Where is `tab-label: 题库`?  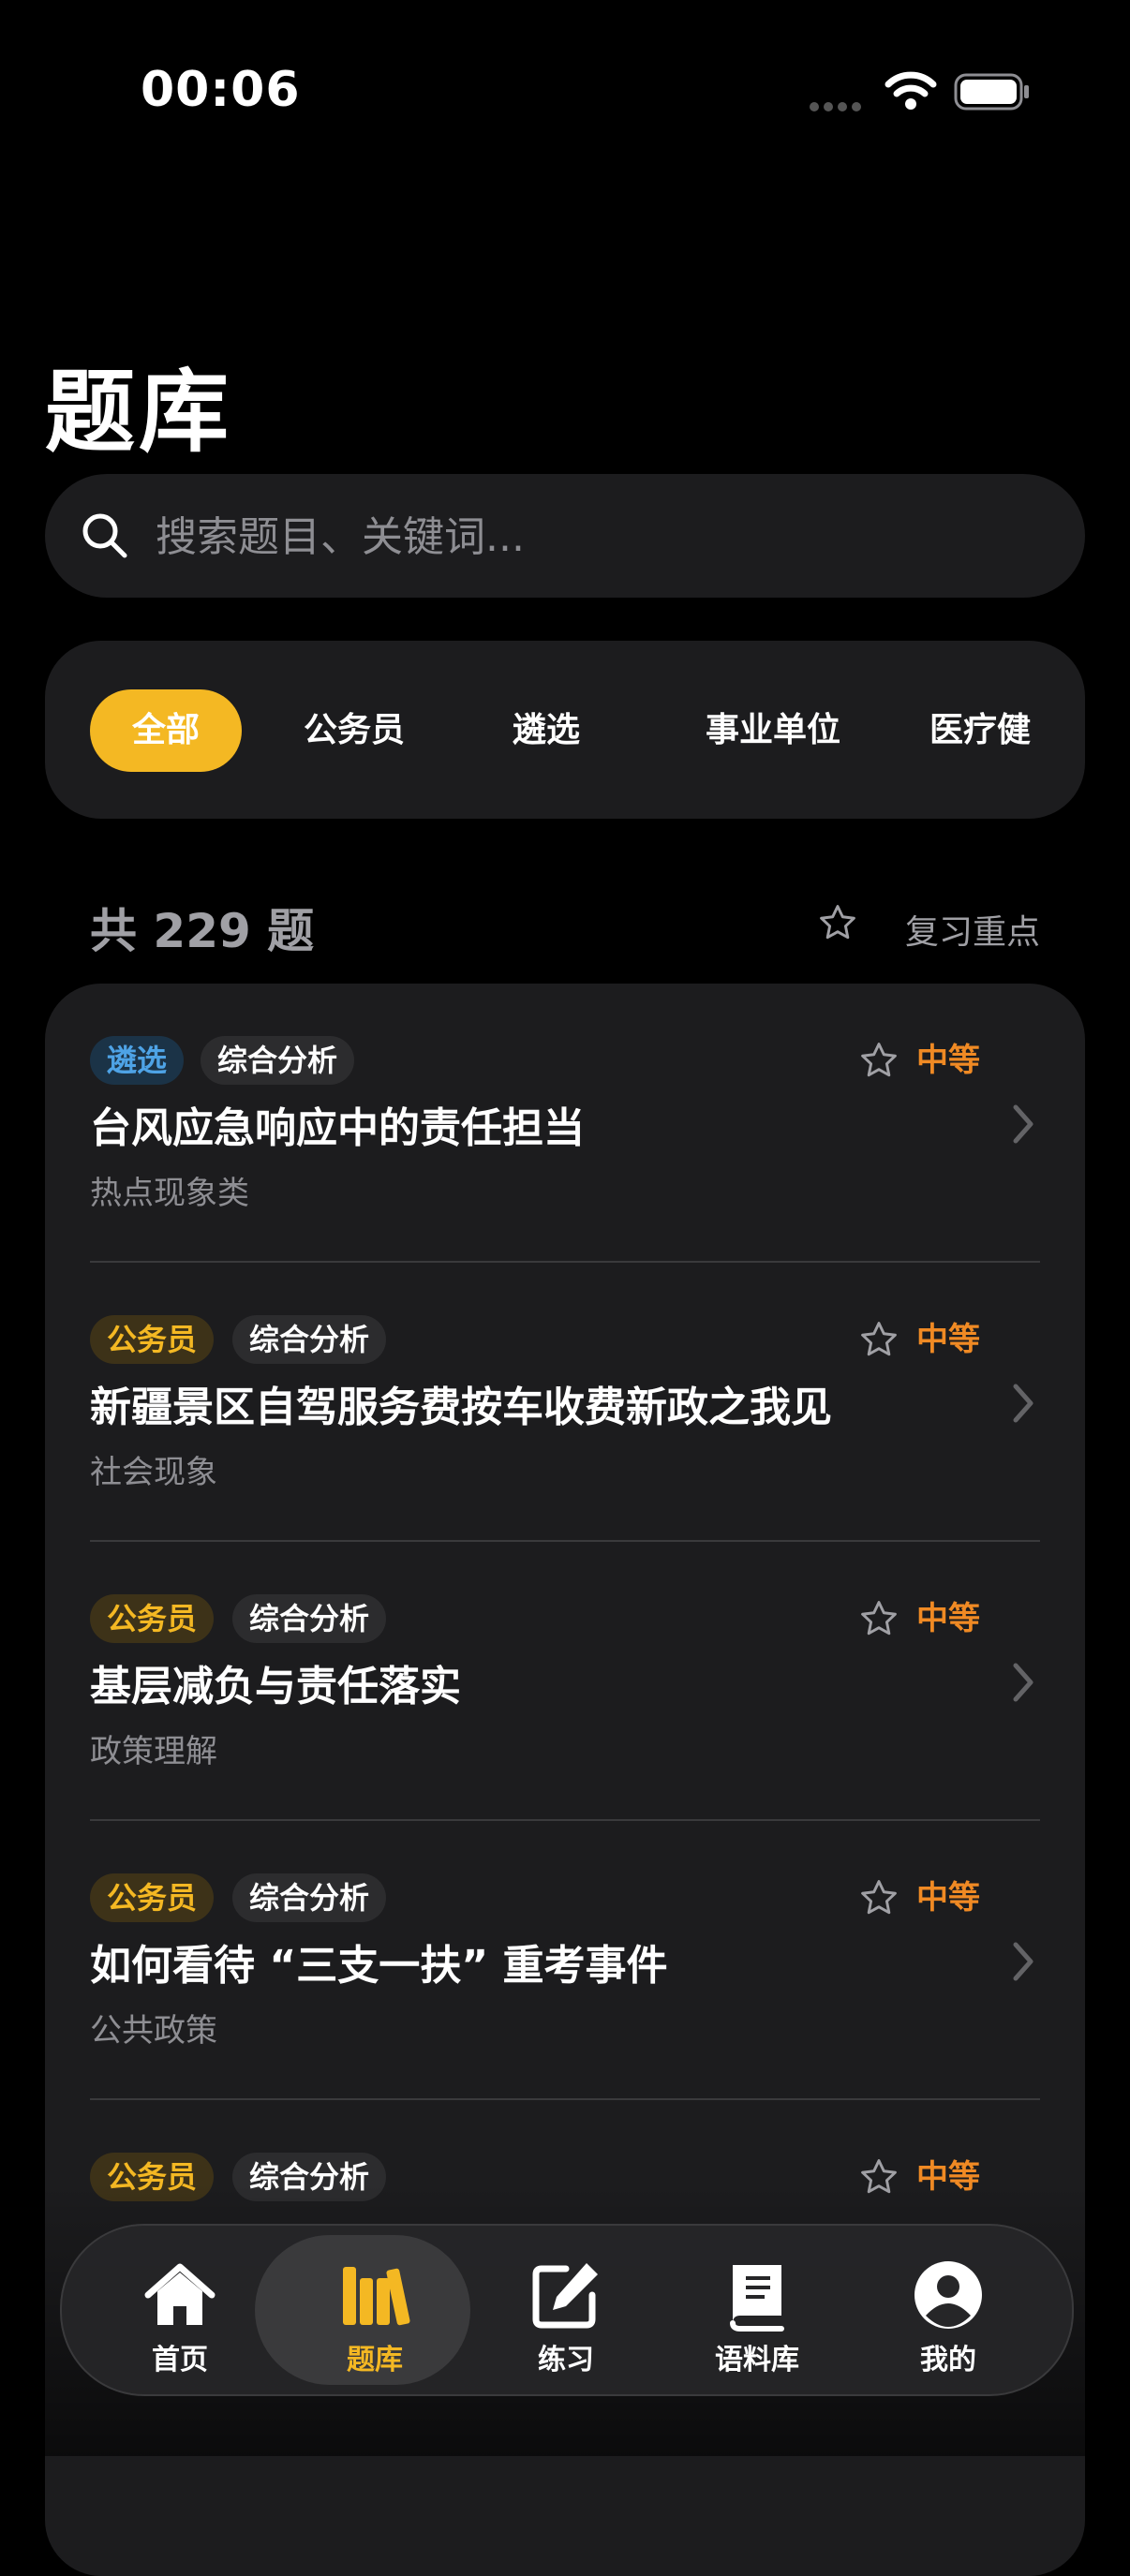 tab-label: 题库 is located at coordinates (375, 2360).